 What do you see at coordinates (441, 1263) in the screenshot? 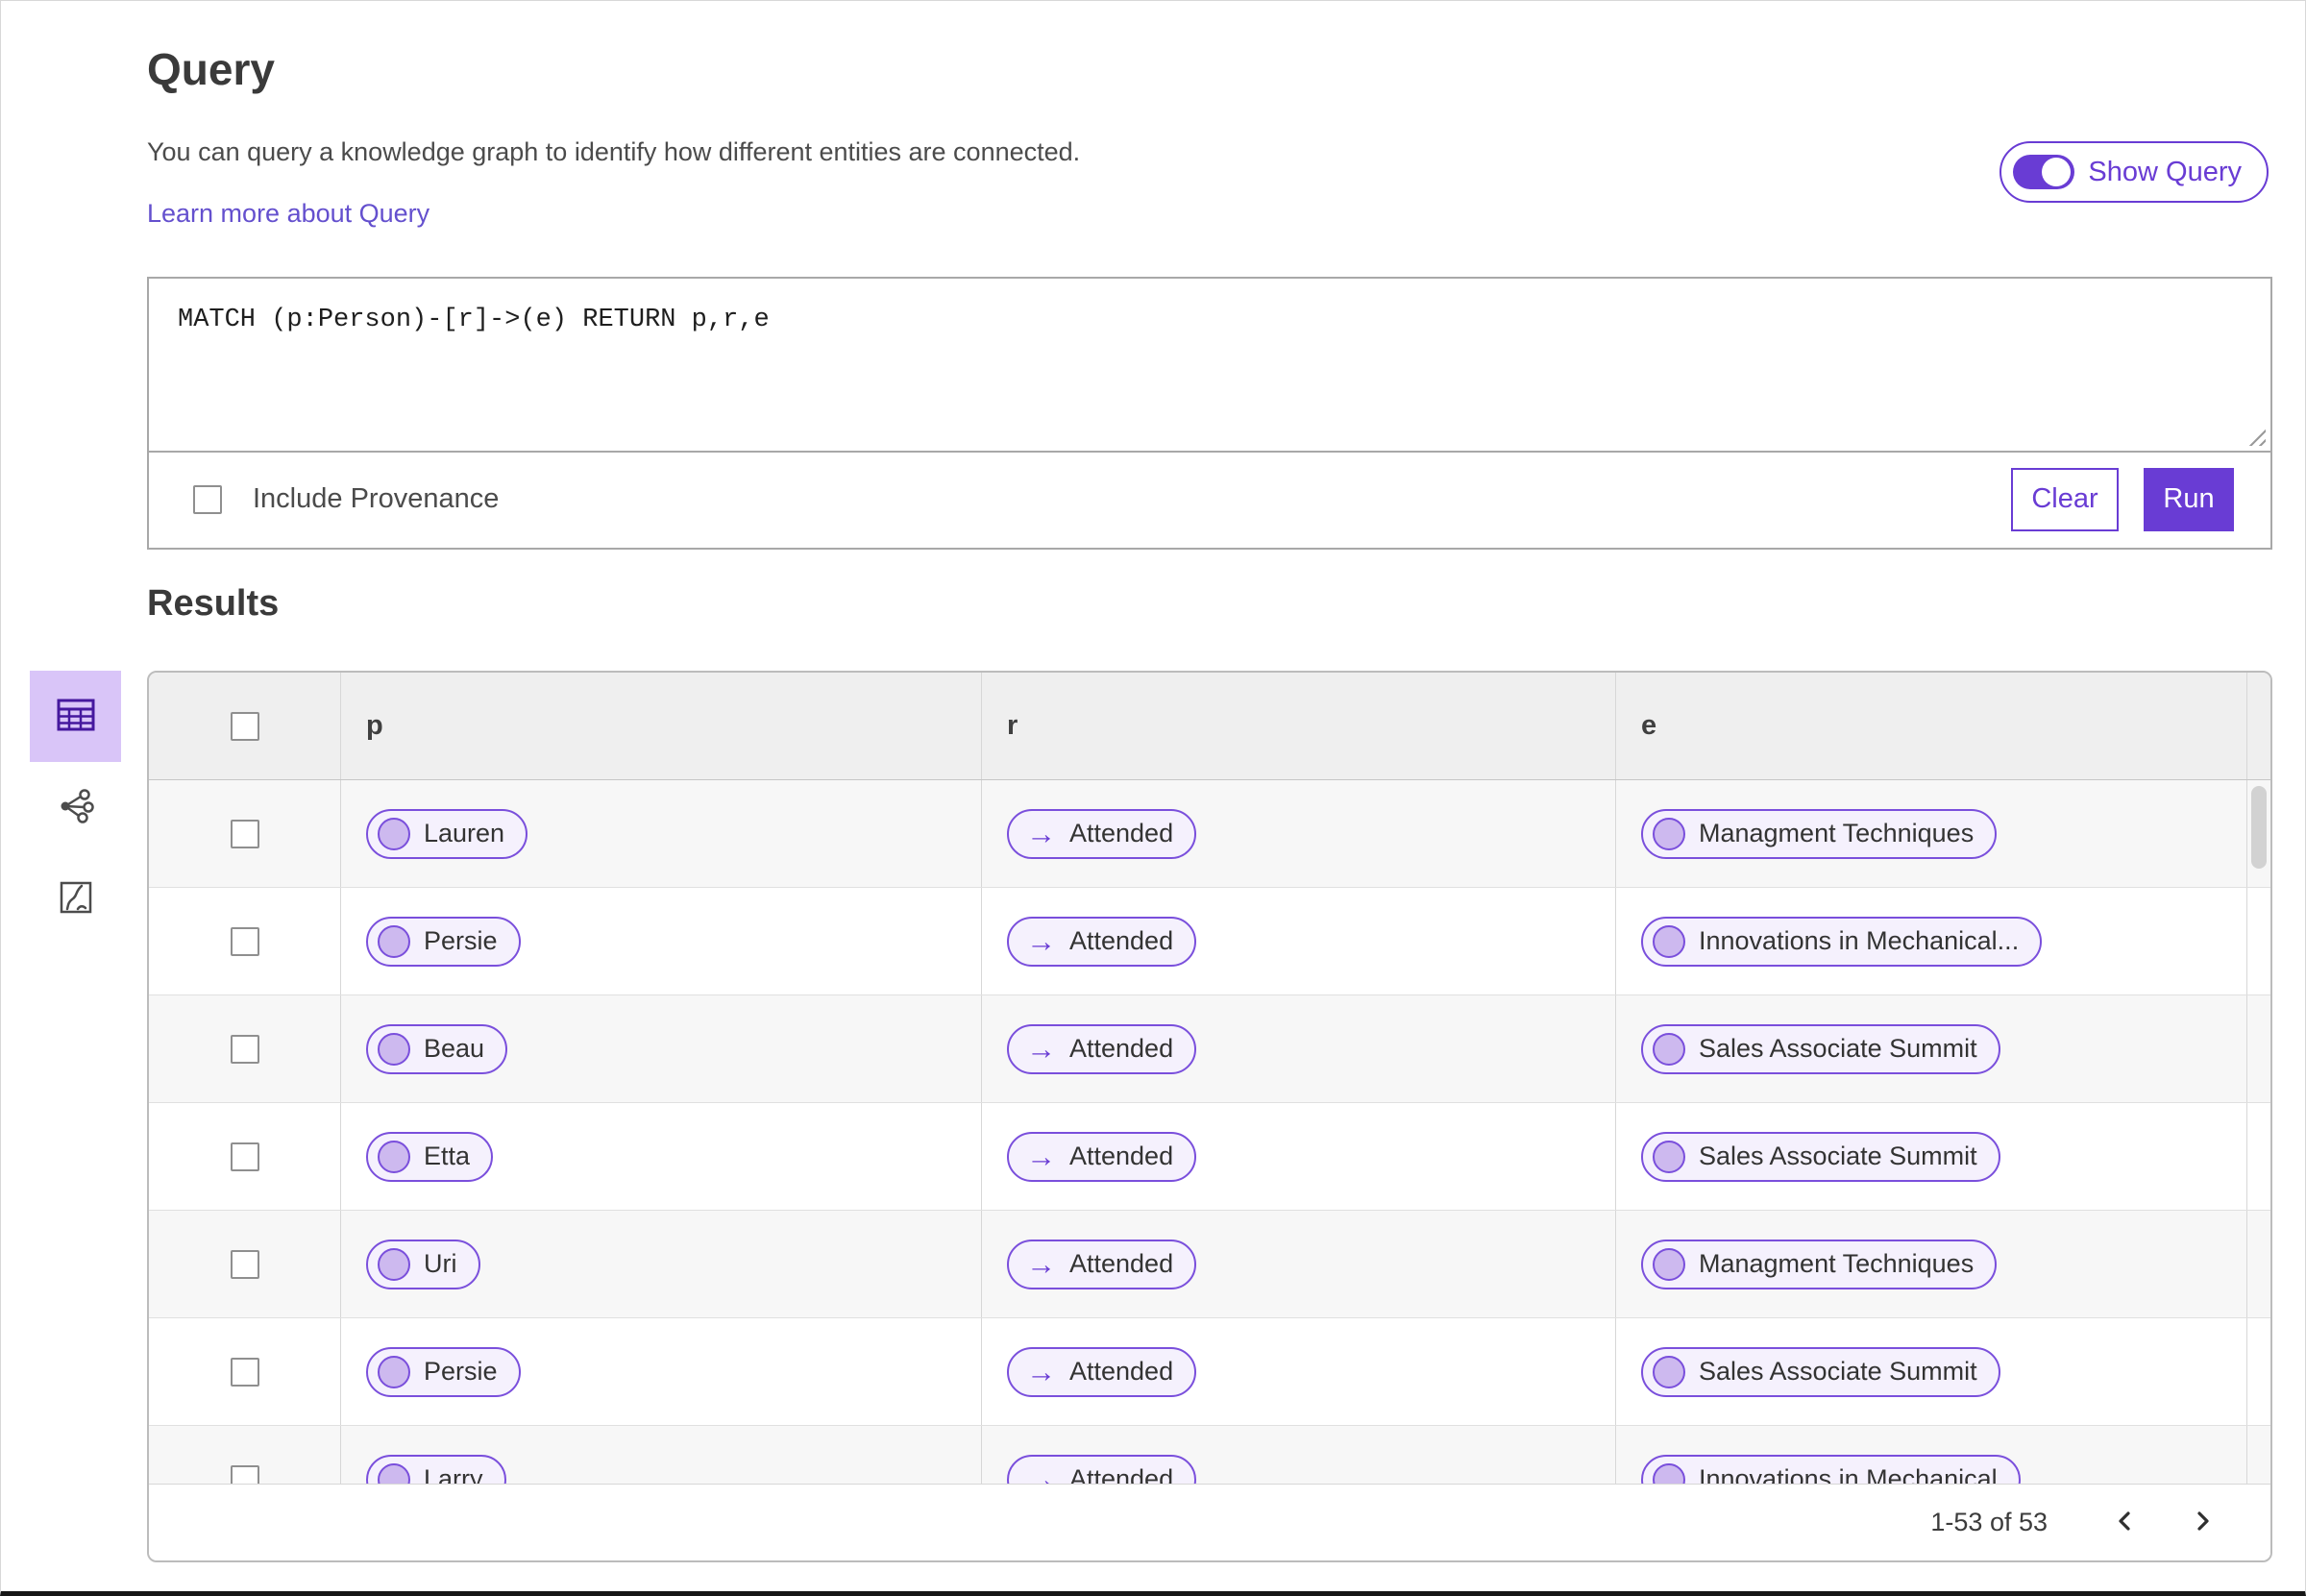
I see `pill-label: Uri` at bounding box center [441, 1263].